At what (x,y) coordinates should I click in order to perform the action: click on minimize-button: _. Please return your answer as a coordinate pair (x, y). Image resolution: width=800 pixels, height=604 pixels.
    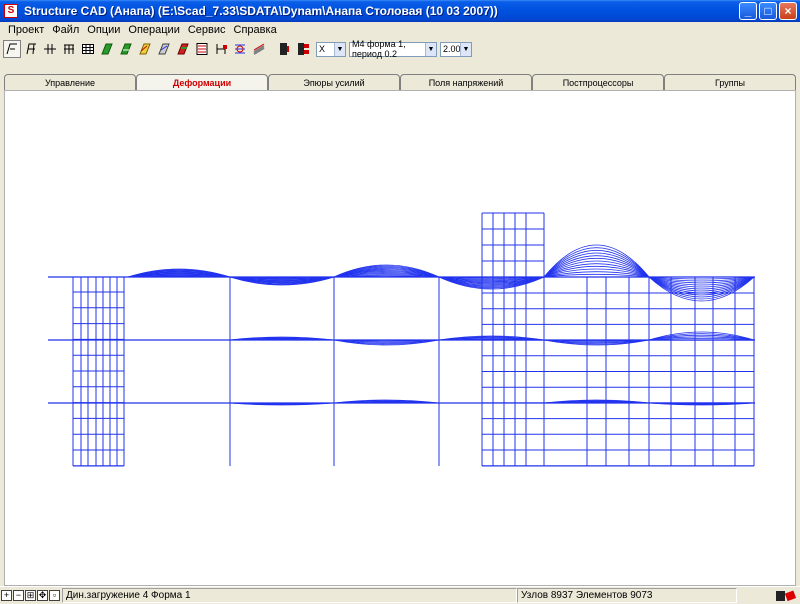
    Looking at the image, I should click on (748, 11).